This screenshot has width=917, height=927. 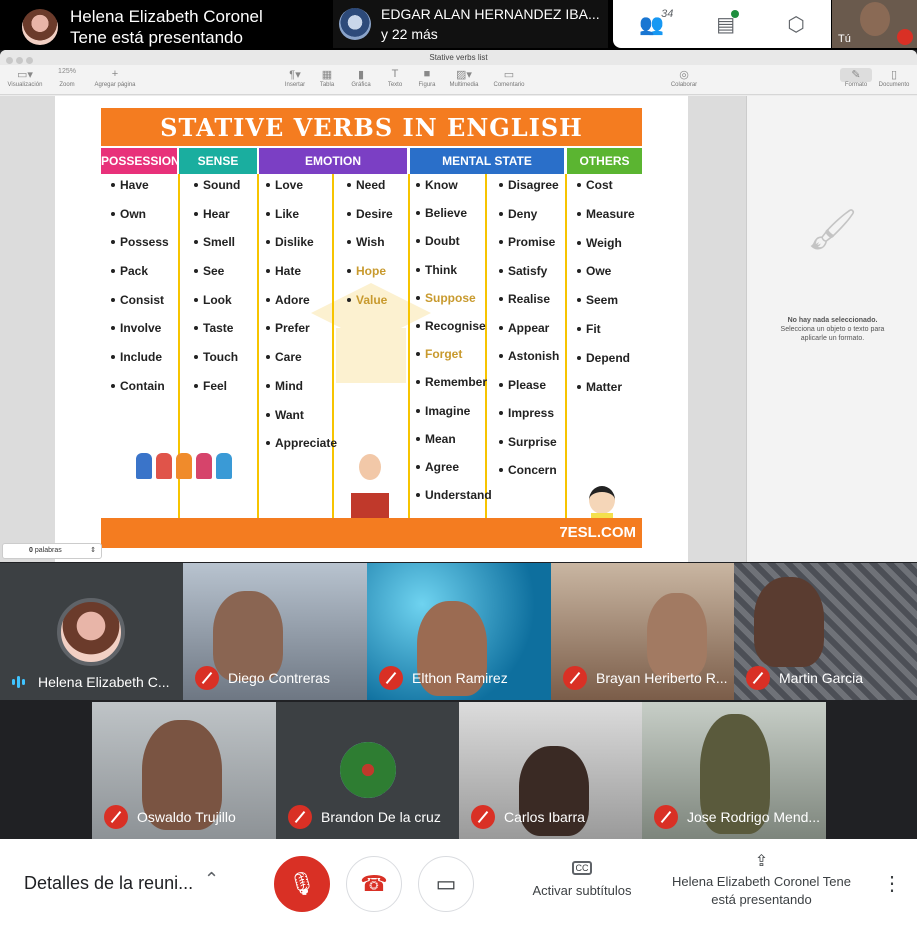 What do you see at coordinates (218, 161) in the screenshot?
I see `header-sense: SENSE` at bounding box center [218, 161].